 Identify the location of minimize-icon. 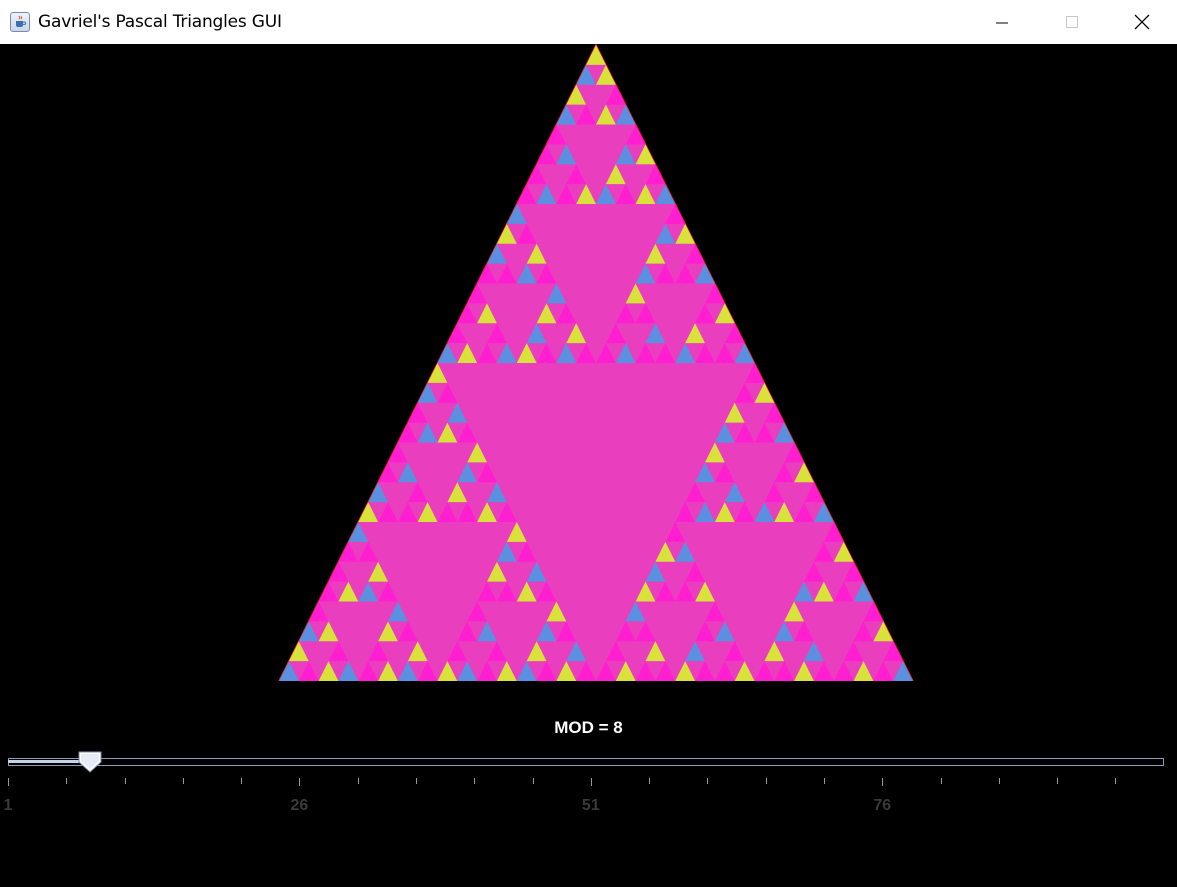
(1002, 23).